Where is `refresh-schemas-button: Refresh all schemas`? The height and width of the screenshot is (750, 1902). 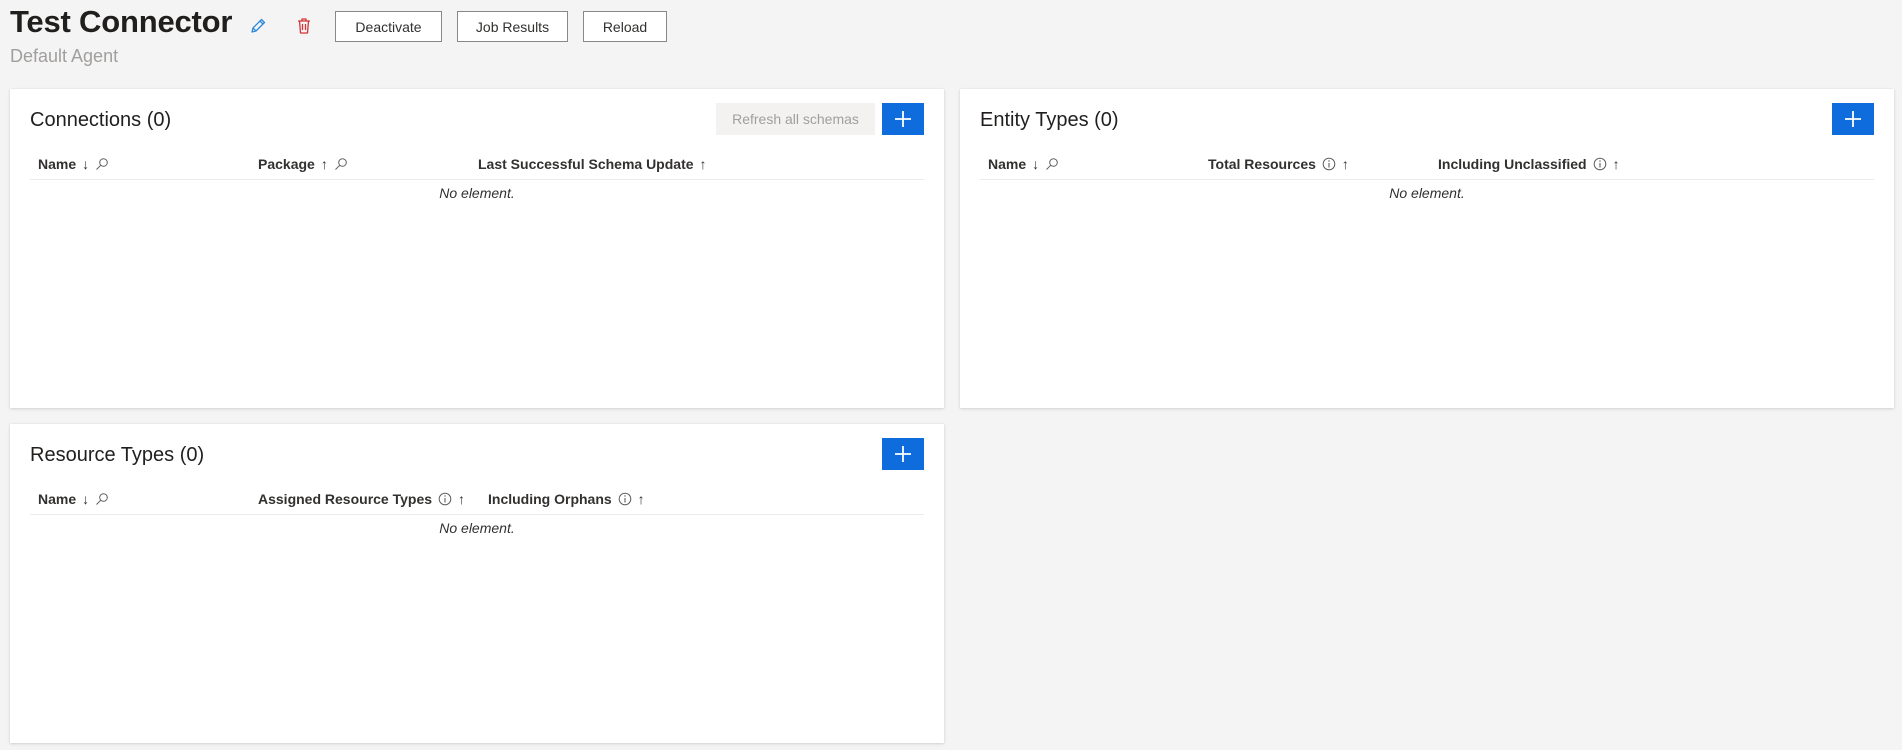
refresh-schemas-button: Refresh all schemas is located at coordinates (795, 119).